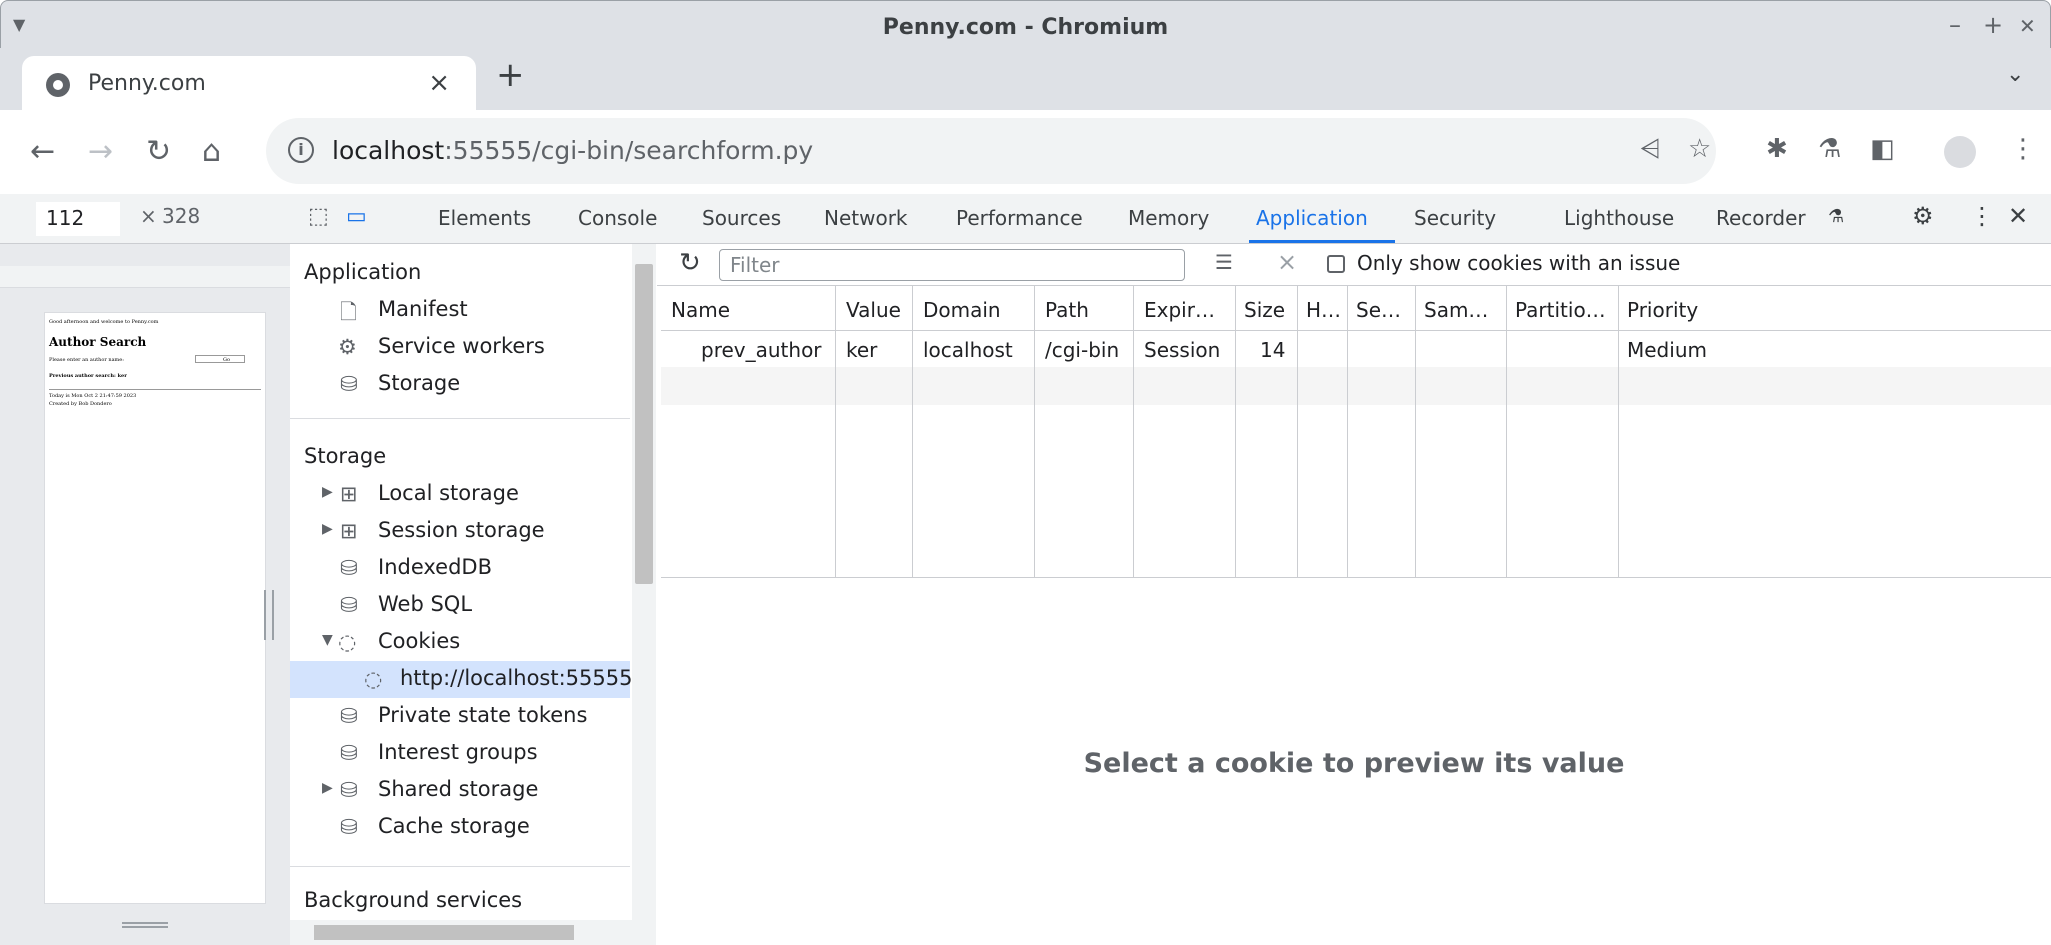  I want to click on sidebar-item-private-state-tokens: ⛁ Private state tokens, so click(460, 716).